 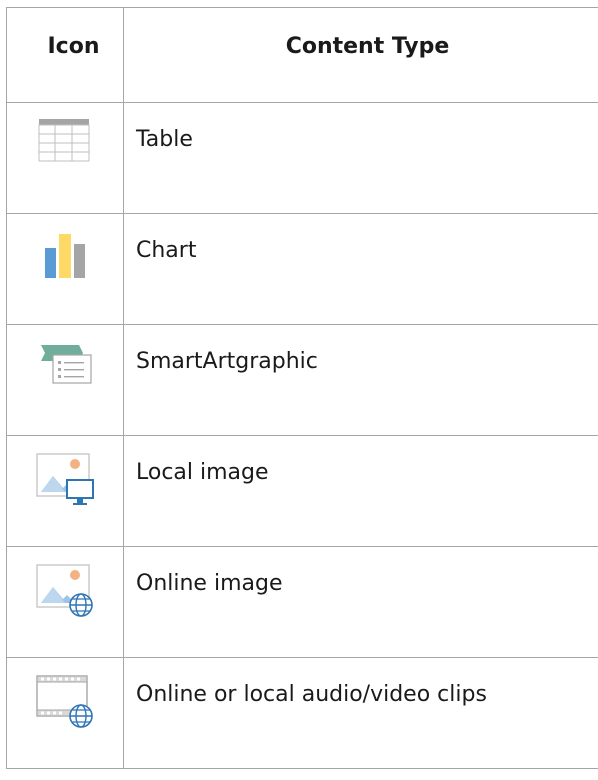 I want to click on content-type-cell: Online or local audio/video clips, so click(x=360, y=713).